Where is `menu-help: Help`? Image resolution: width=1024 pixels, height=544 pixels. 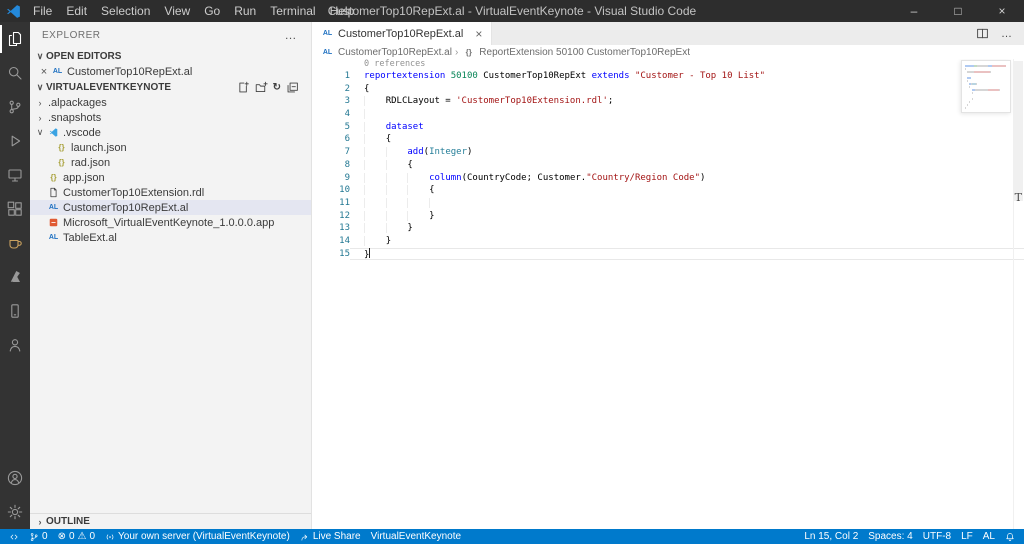
menu-help: Help is located at coordinates (342, 11).